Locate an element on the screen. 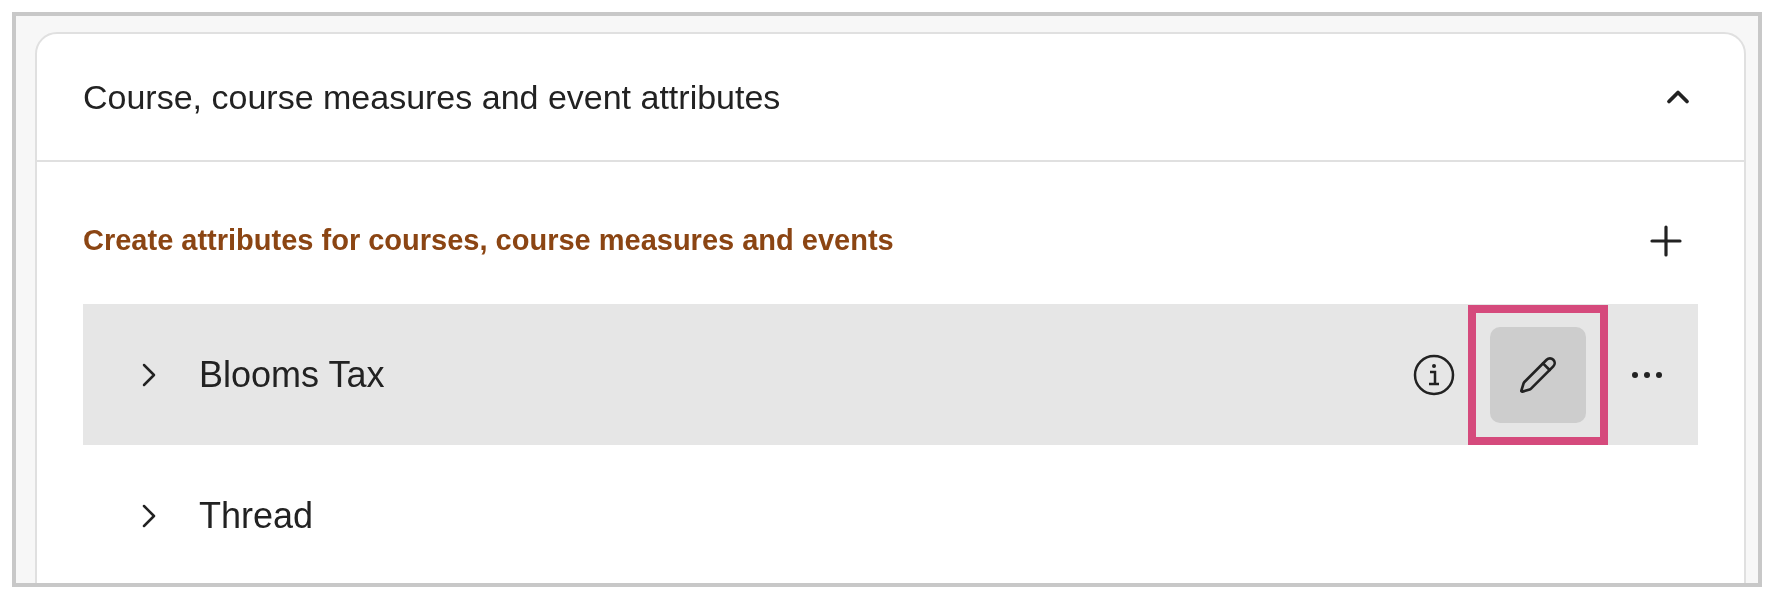 Image resolution: width=1774 pixels, height=598 pixels. edit-button is located at coordinates (1538, 374).